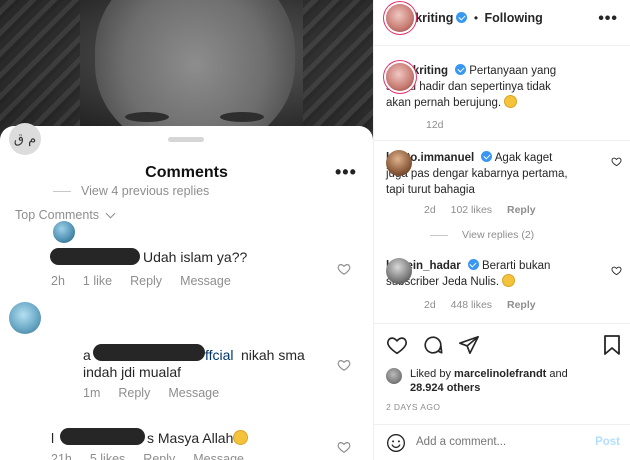 The height and width of the screenshot is (460, 630). Describe the element at coordinates (40, 70) in the screenshot. I see `photo-background-rocks` at that location.